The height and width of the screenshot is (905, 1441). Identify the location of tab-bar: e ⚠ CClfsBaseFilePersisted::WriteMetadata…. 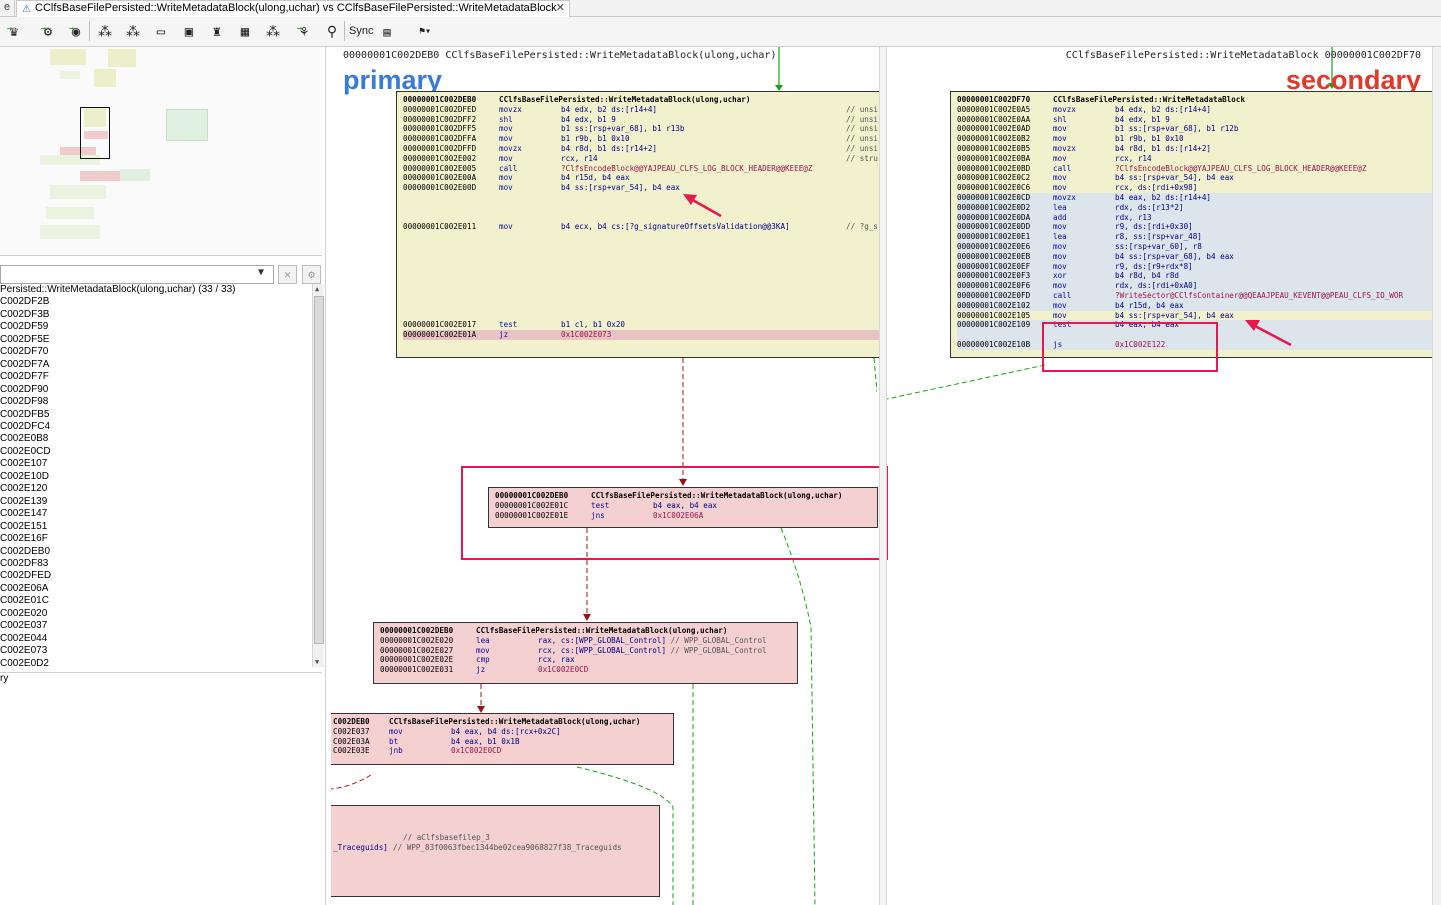
(720, 8).